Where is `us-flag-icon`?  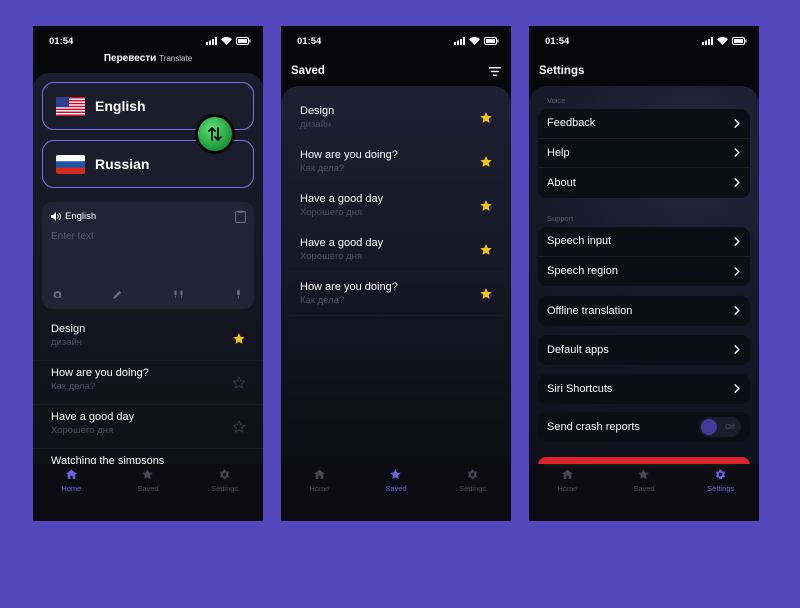 us-flag-icon is located at coordinates (70, 106).